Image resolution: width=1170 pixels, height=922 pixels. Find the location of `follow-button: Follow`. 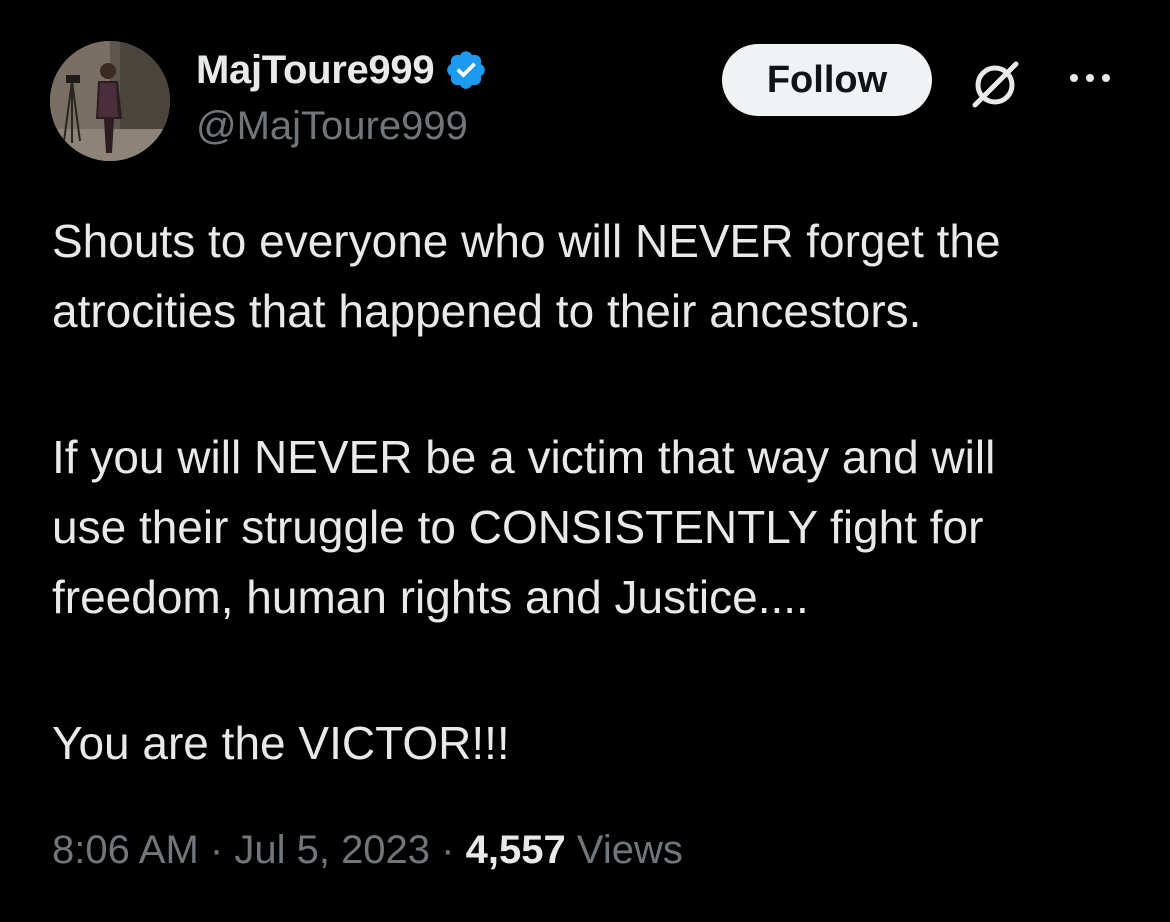

follow-button: Follow is located at coordinates (827, 80).